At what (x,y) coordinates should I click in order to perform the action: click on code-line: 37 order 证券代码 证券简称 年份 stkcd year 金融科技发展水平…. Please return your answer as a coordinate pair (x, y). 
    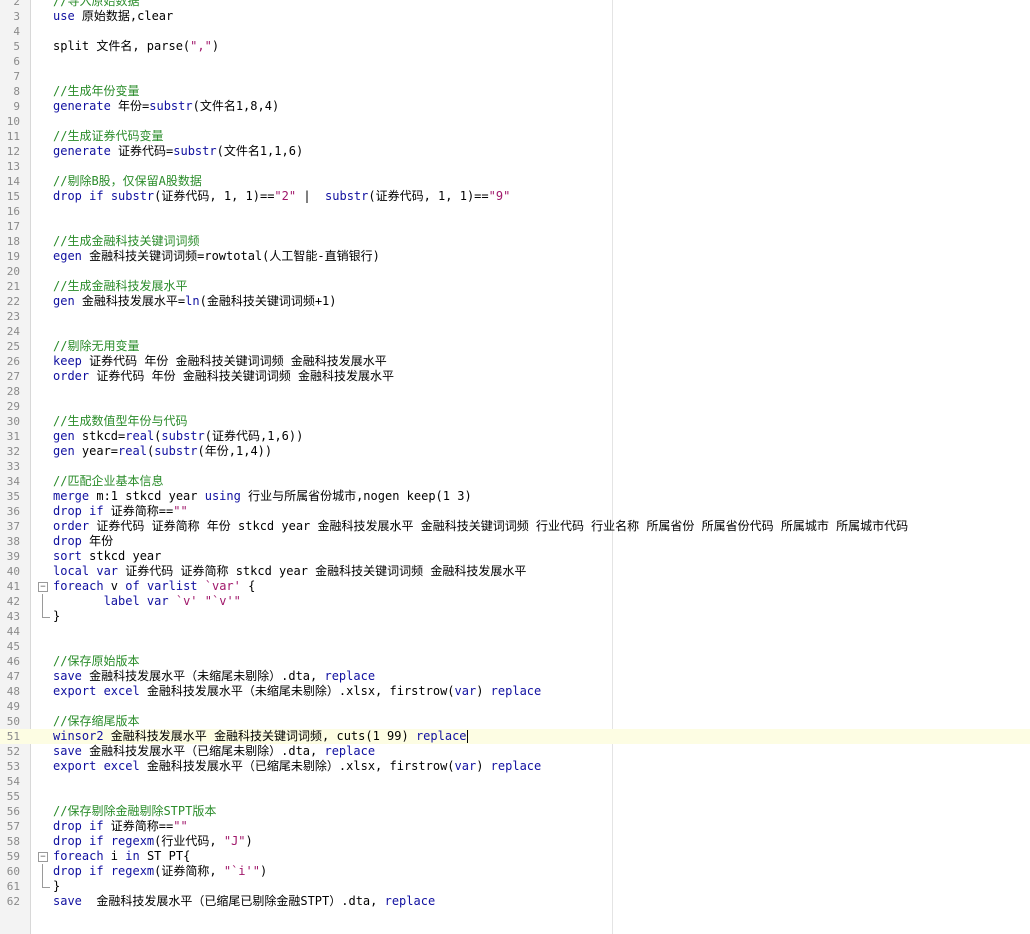
    Looking at the image, I should click on (515, 526).